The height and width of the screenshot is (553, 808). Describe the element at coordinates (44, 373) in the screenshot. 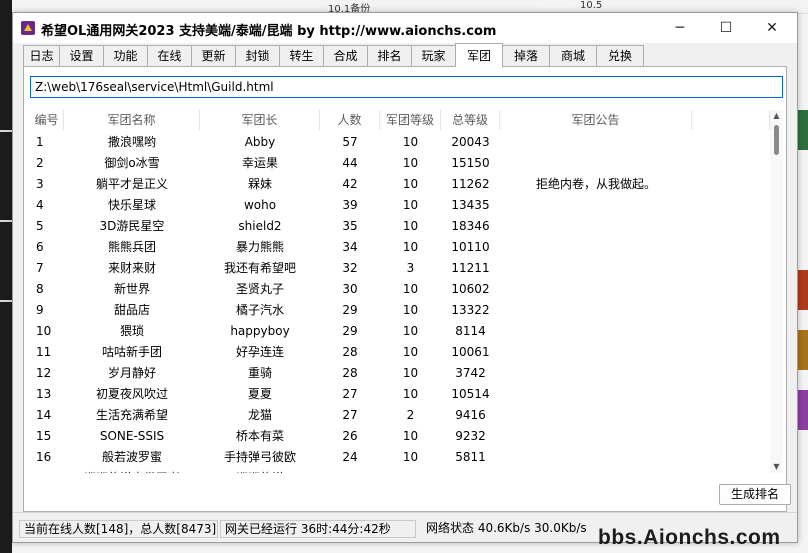

I see `cell-id: 12` at that location.